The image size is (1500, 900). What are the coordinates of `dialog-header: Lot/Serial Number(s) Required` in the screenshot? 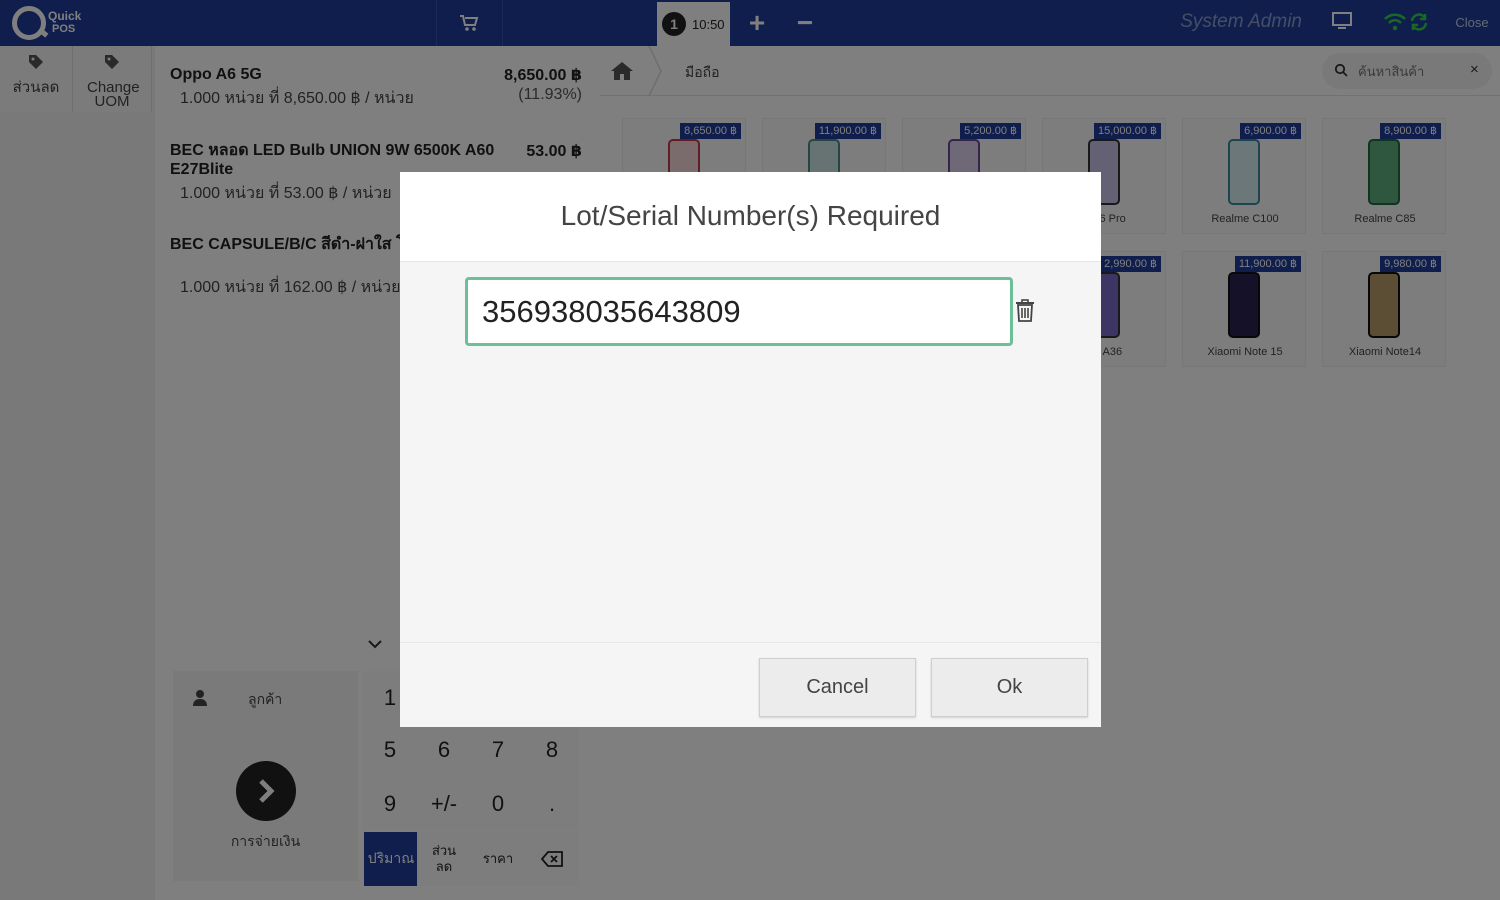 It's located at (750, 217).